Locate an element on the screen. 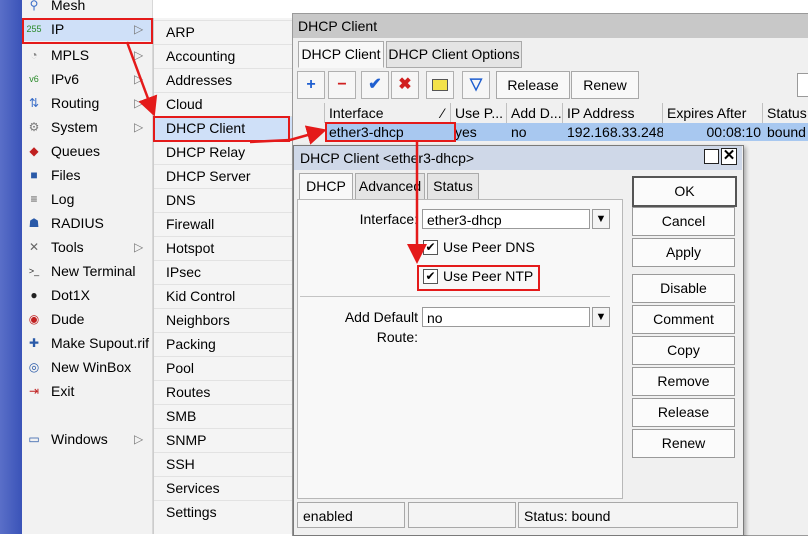 The width and height of the screenshot is (808, 536). status-empty is located at coordinates (462, 515).